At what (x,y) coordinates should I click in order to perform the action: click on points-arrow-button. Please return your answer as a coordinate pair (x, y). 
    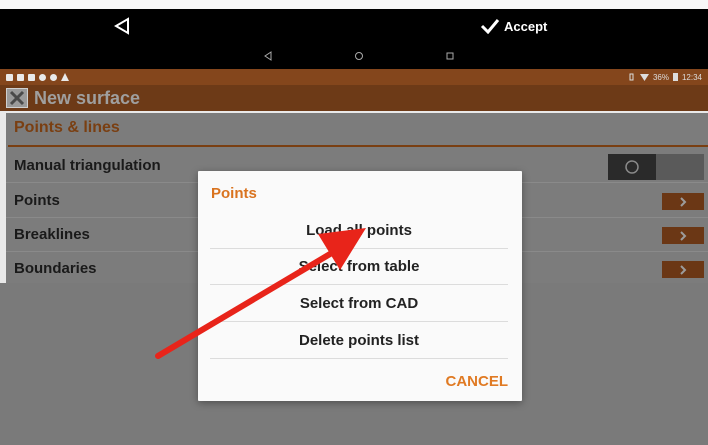
    Looking at the image, I should click on (683, 201).